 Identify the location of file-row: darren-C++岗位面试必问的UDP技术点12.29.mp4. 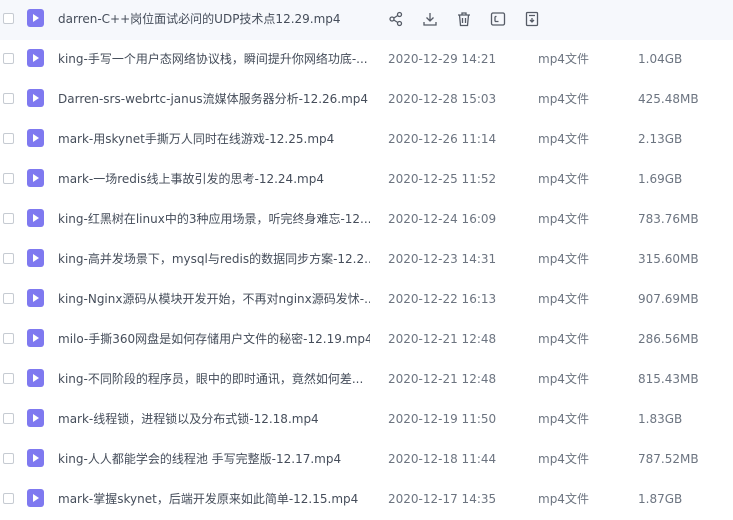
(366, 20).